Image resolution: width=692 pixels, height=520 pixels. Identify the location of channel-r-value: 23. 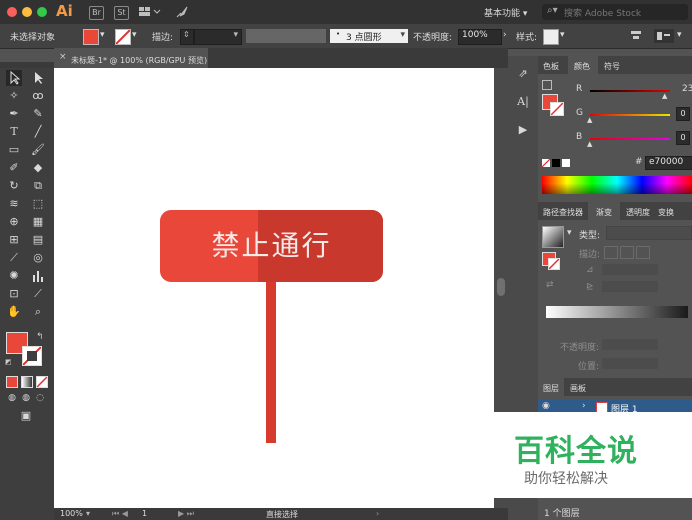
(687, 89).